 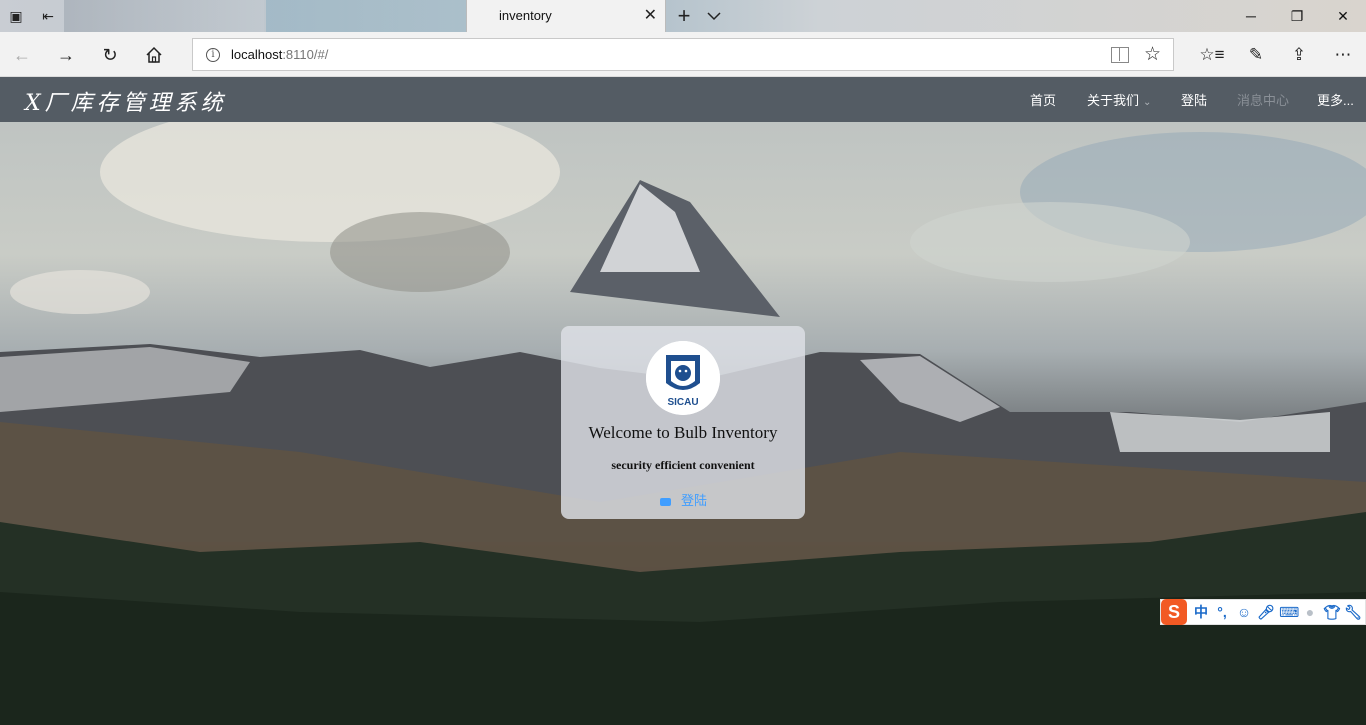 I want to click on browser-tab-strip: ▣ ⇤ inventory ✕ + ─ ❐ ✕, so click(x=683, y=16).